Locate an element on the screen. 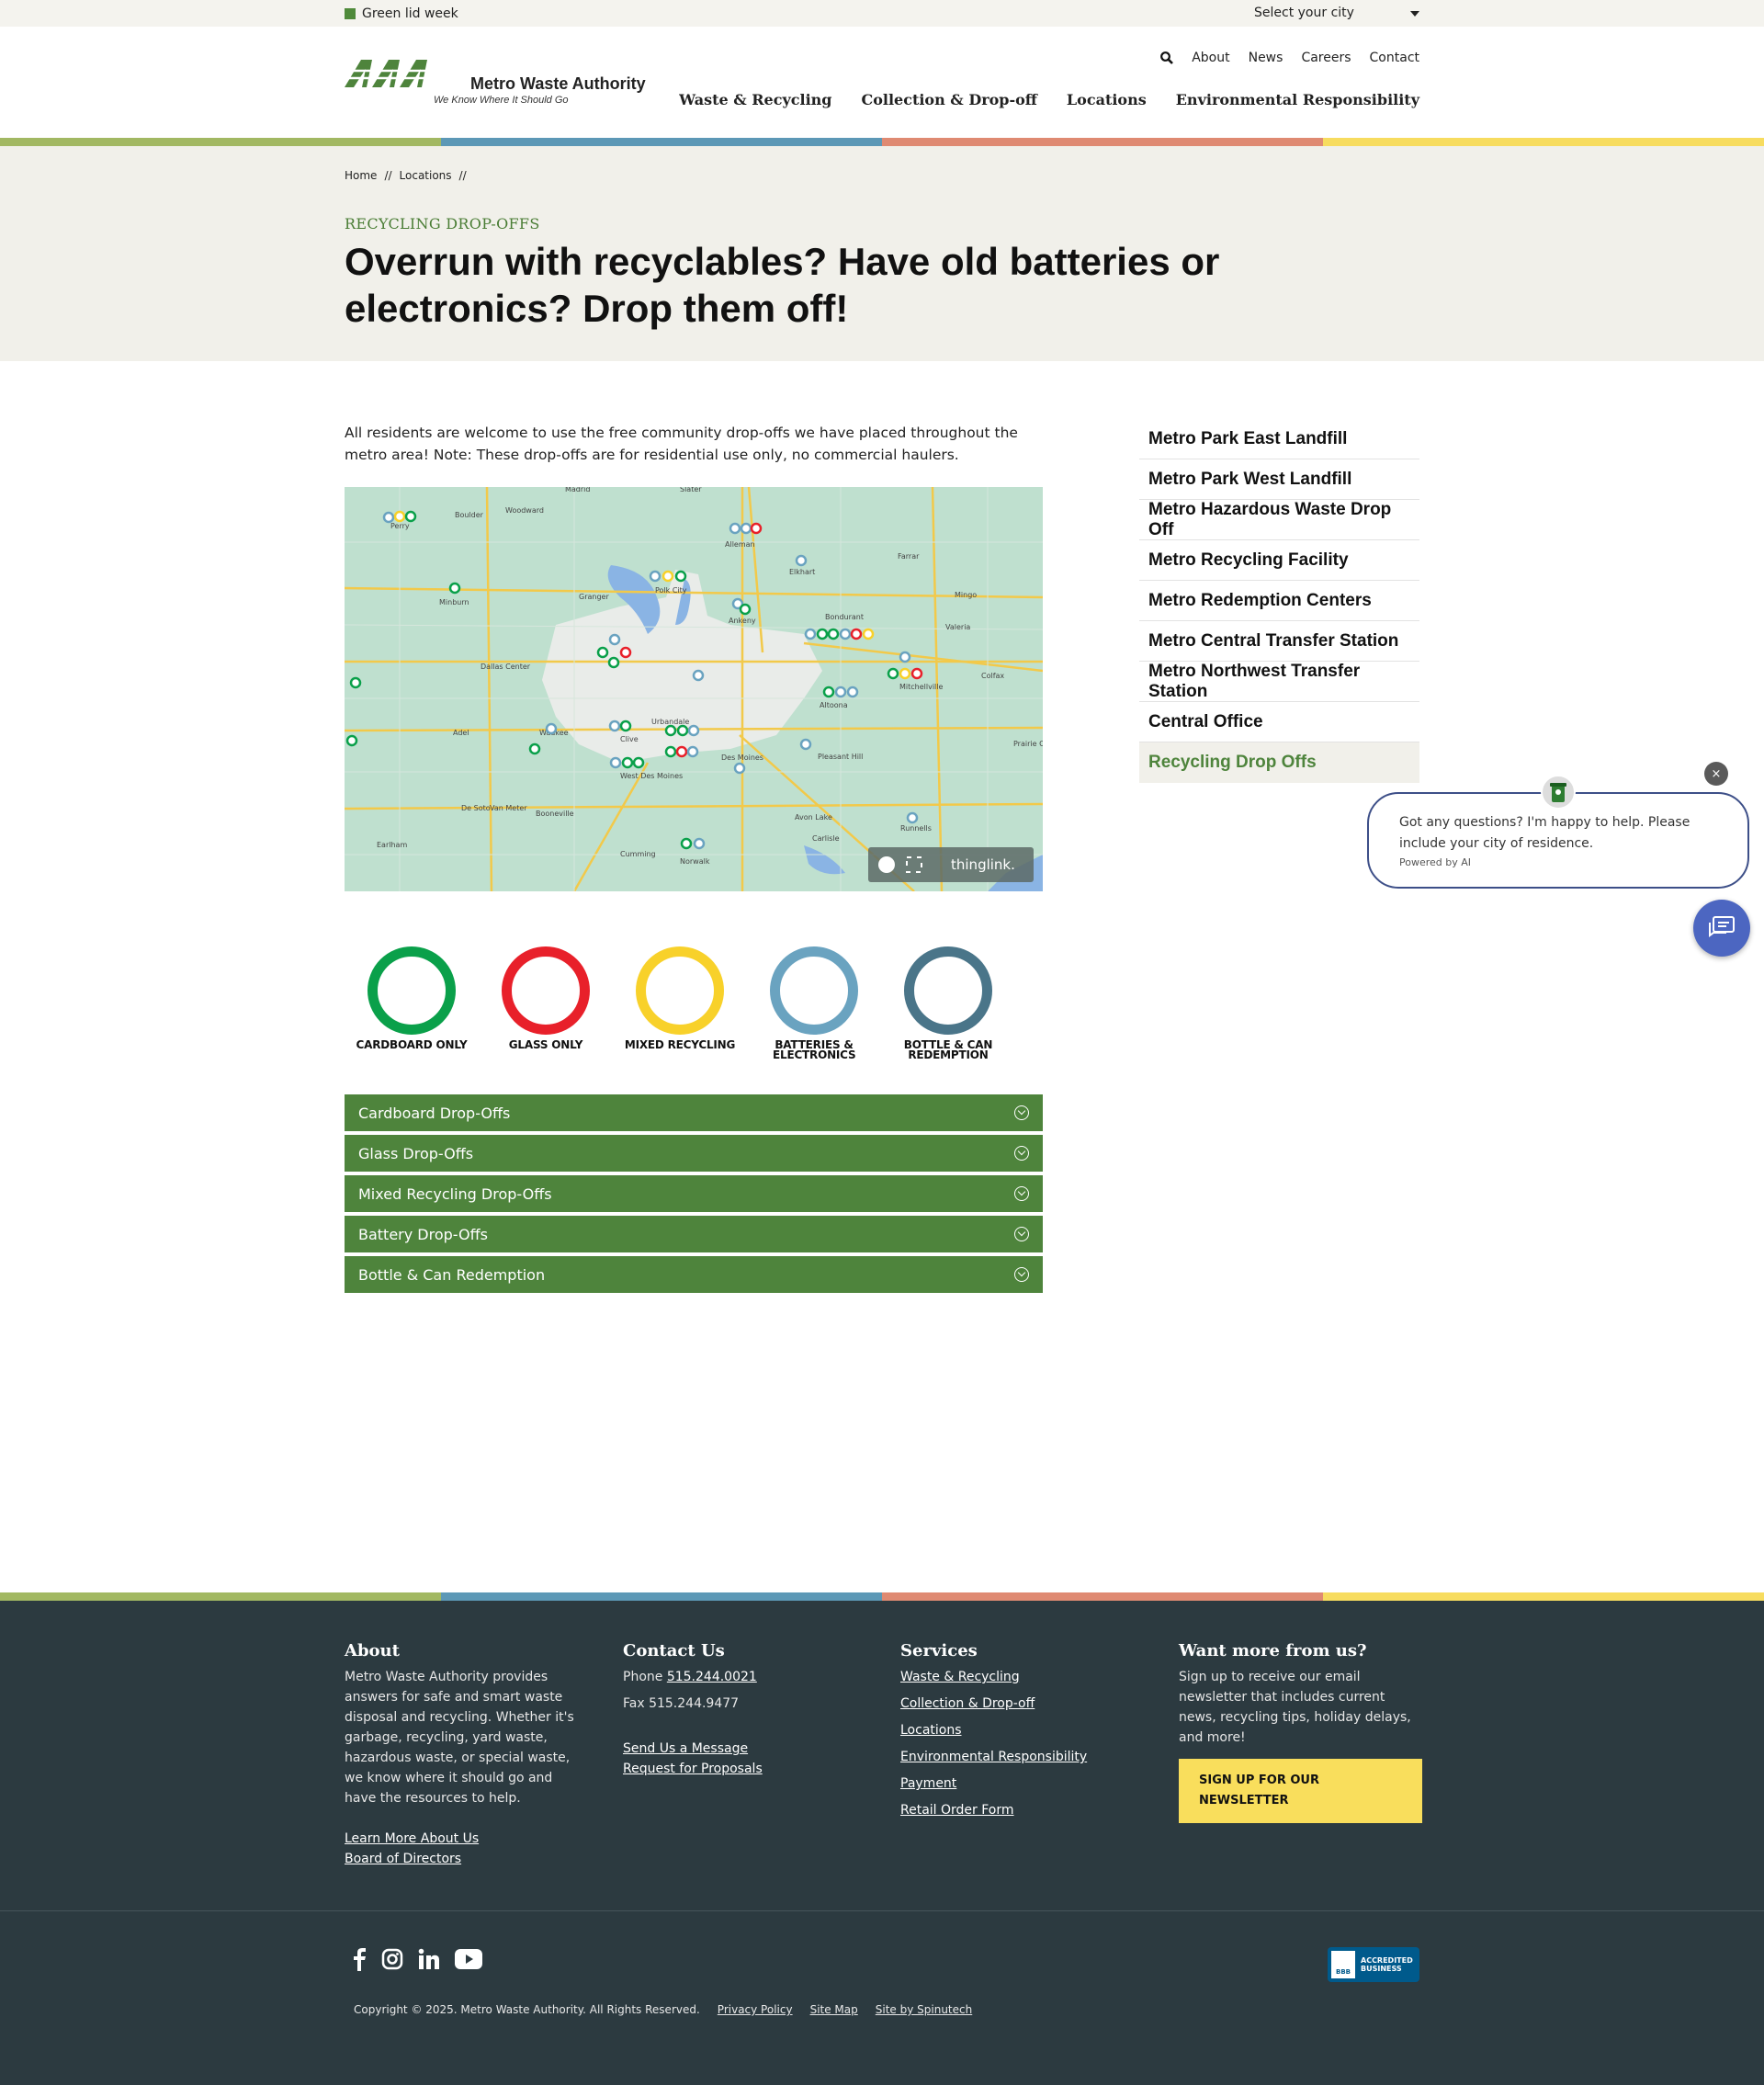 Image resolution: width=1764 pixels, height=2085 pixels. sidebar-item-park-west: Metro Park West Landfill is located at coordinates (1279, 479).